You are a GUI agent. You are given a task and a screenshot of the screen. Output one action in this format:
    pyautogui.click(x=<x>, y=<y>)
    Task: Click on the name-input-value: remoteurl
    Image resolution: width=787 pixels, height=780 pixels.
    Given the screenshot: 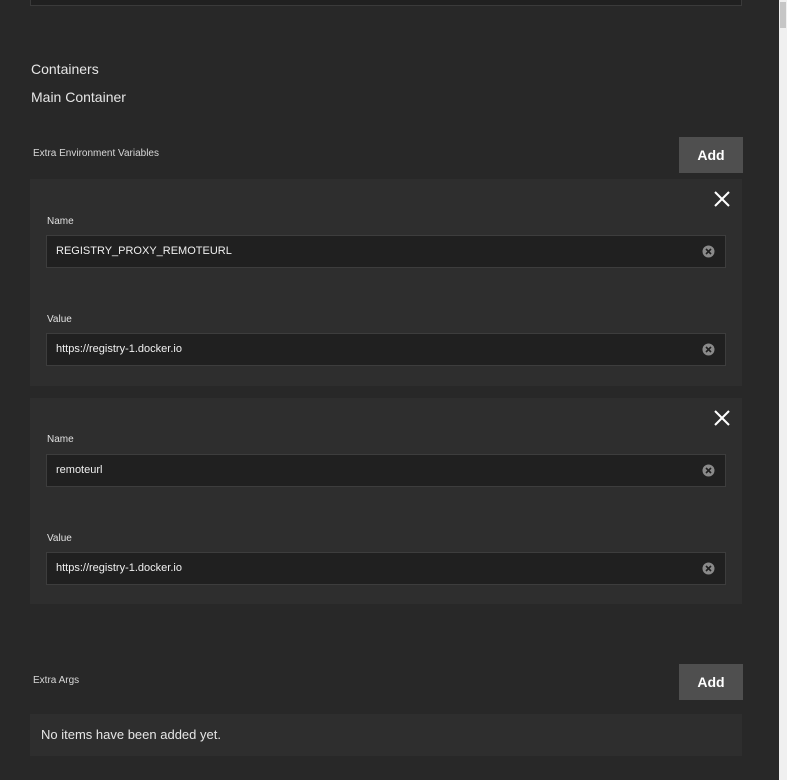 What is the action you would take?
    pyautogui.click(x=79, y=470)
    